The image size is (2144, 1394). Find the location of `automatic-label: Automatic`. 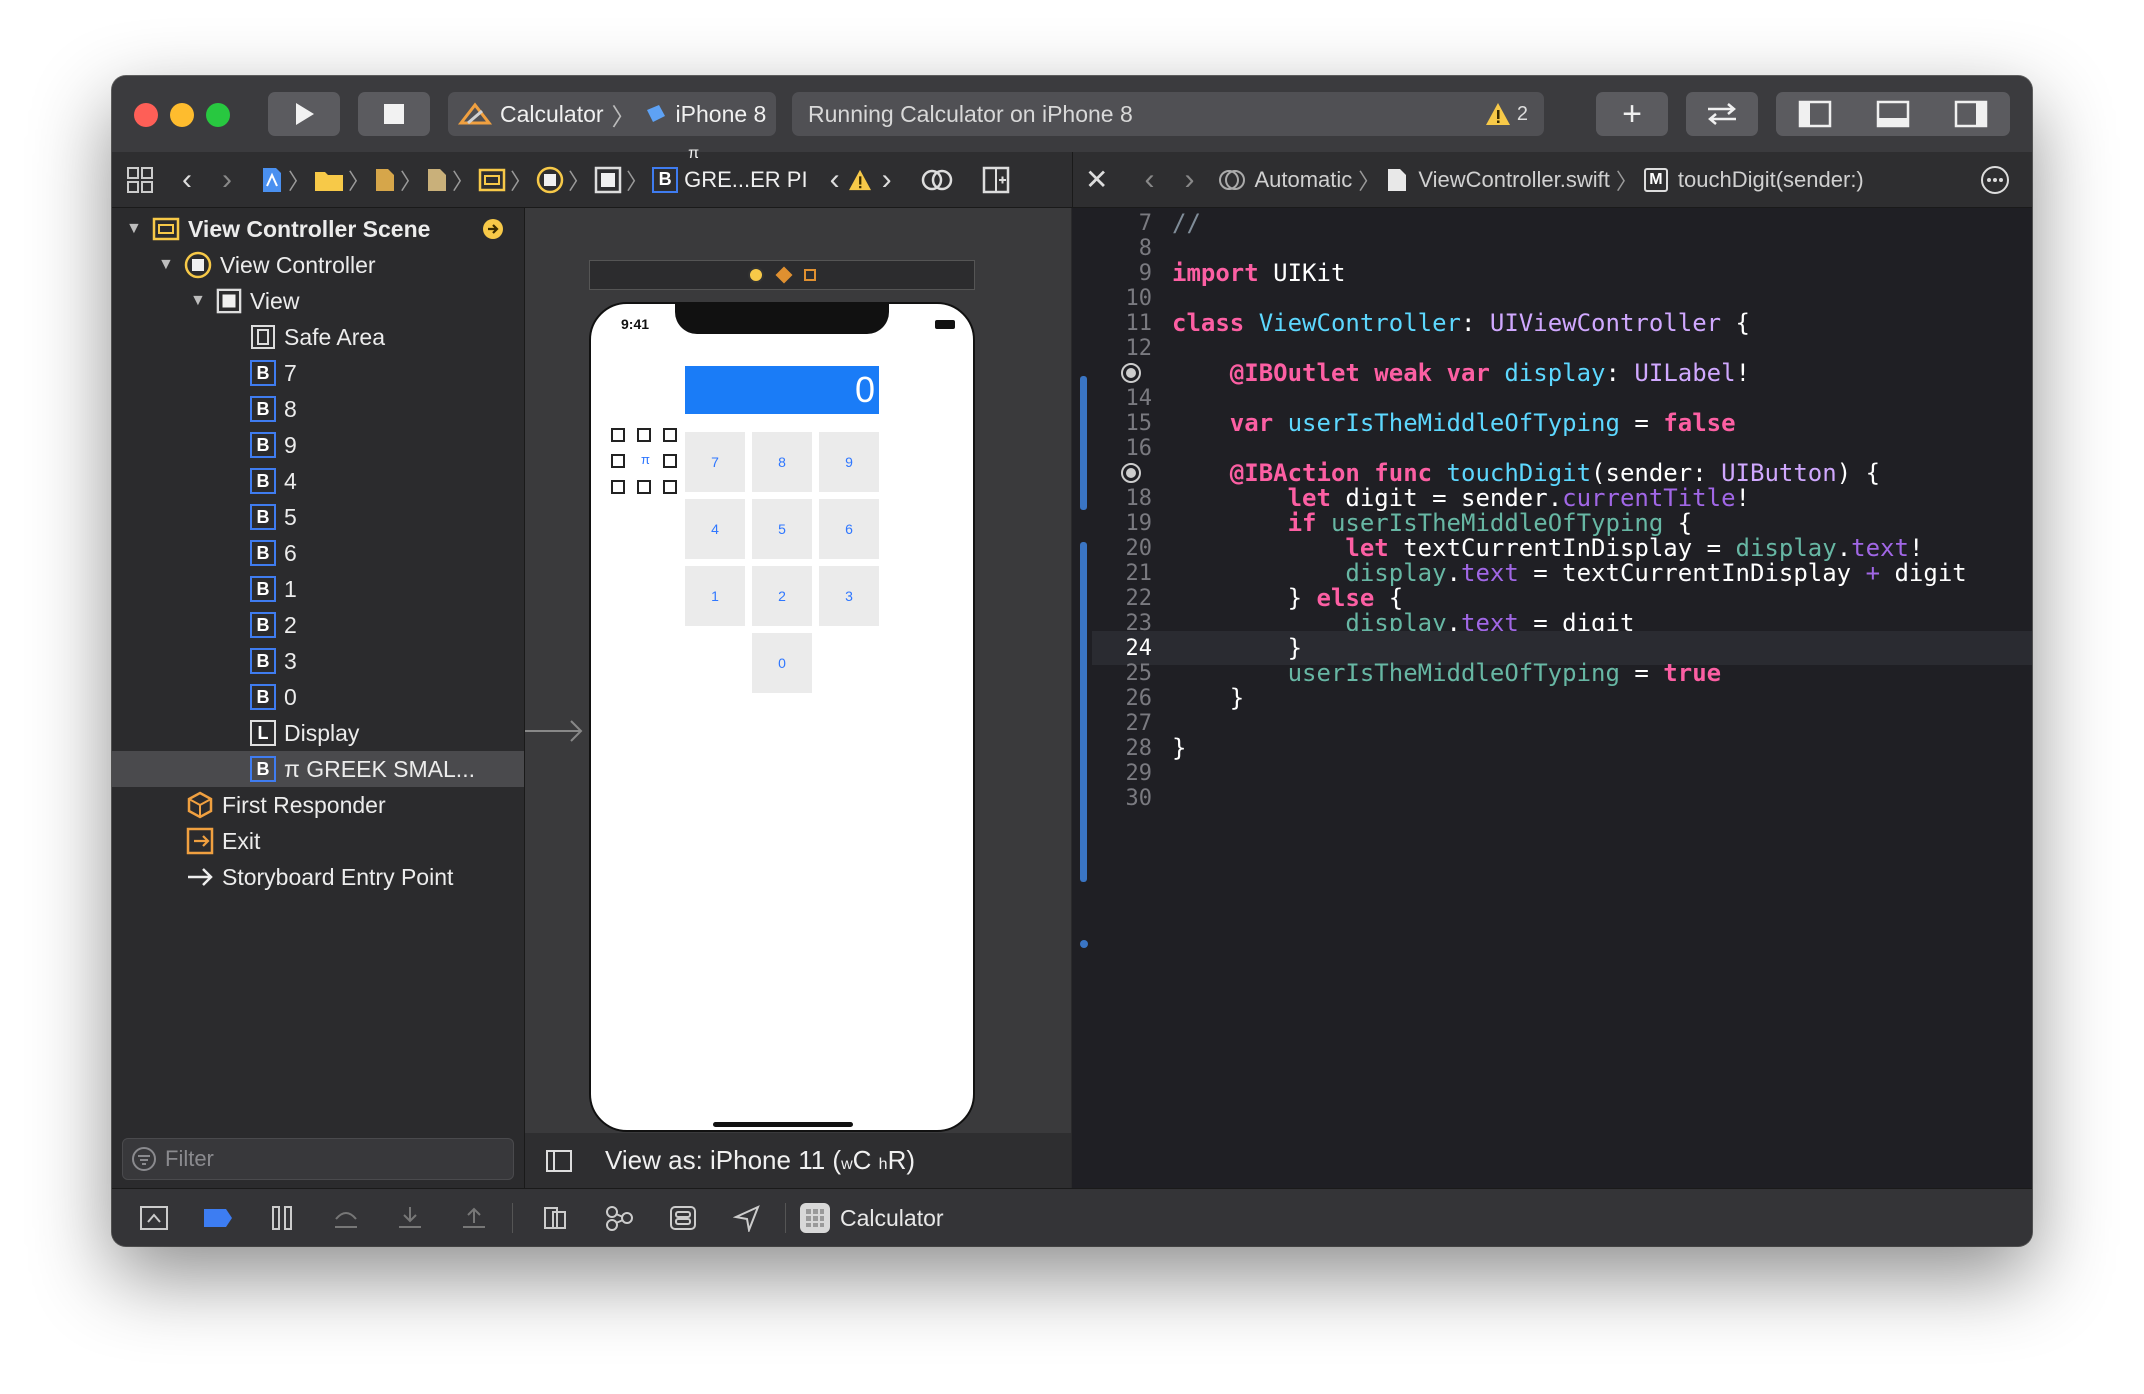

automatic-label: Automatic is located at coordinates (1303, 180).